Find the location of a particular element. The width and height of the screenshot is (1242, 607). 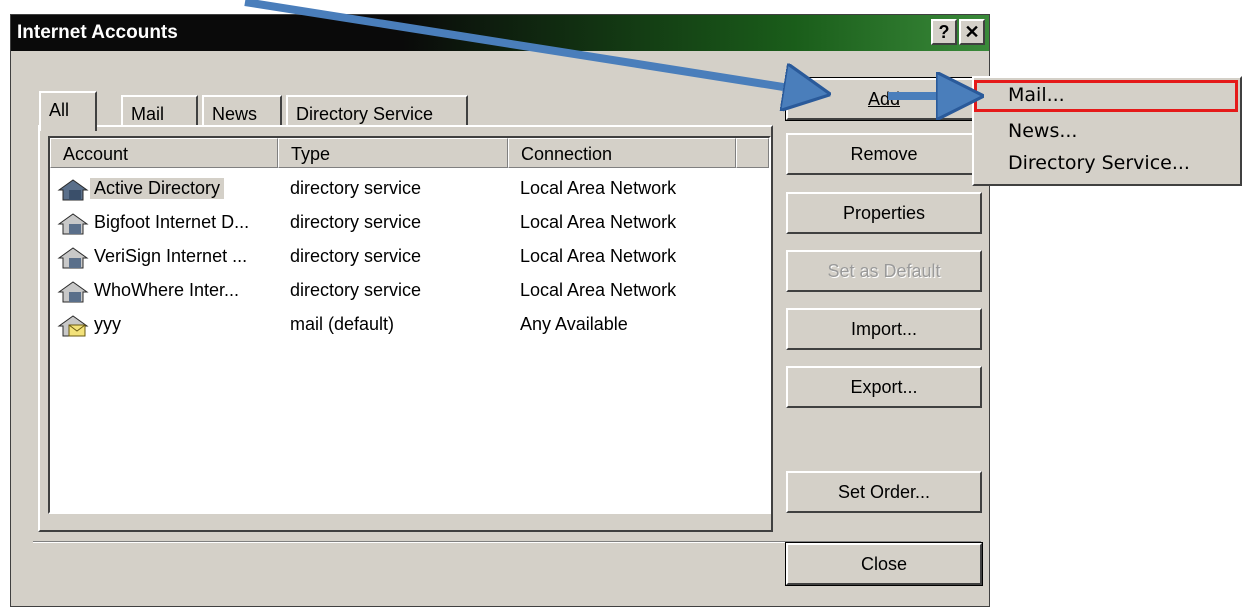

tab-all-label: All is located at coordinates (59, 110).